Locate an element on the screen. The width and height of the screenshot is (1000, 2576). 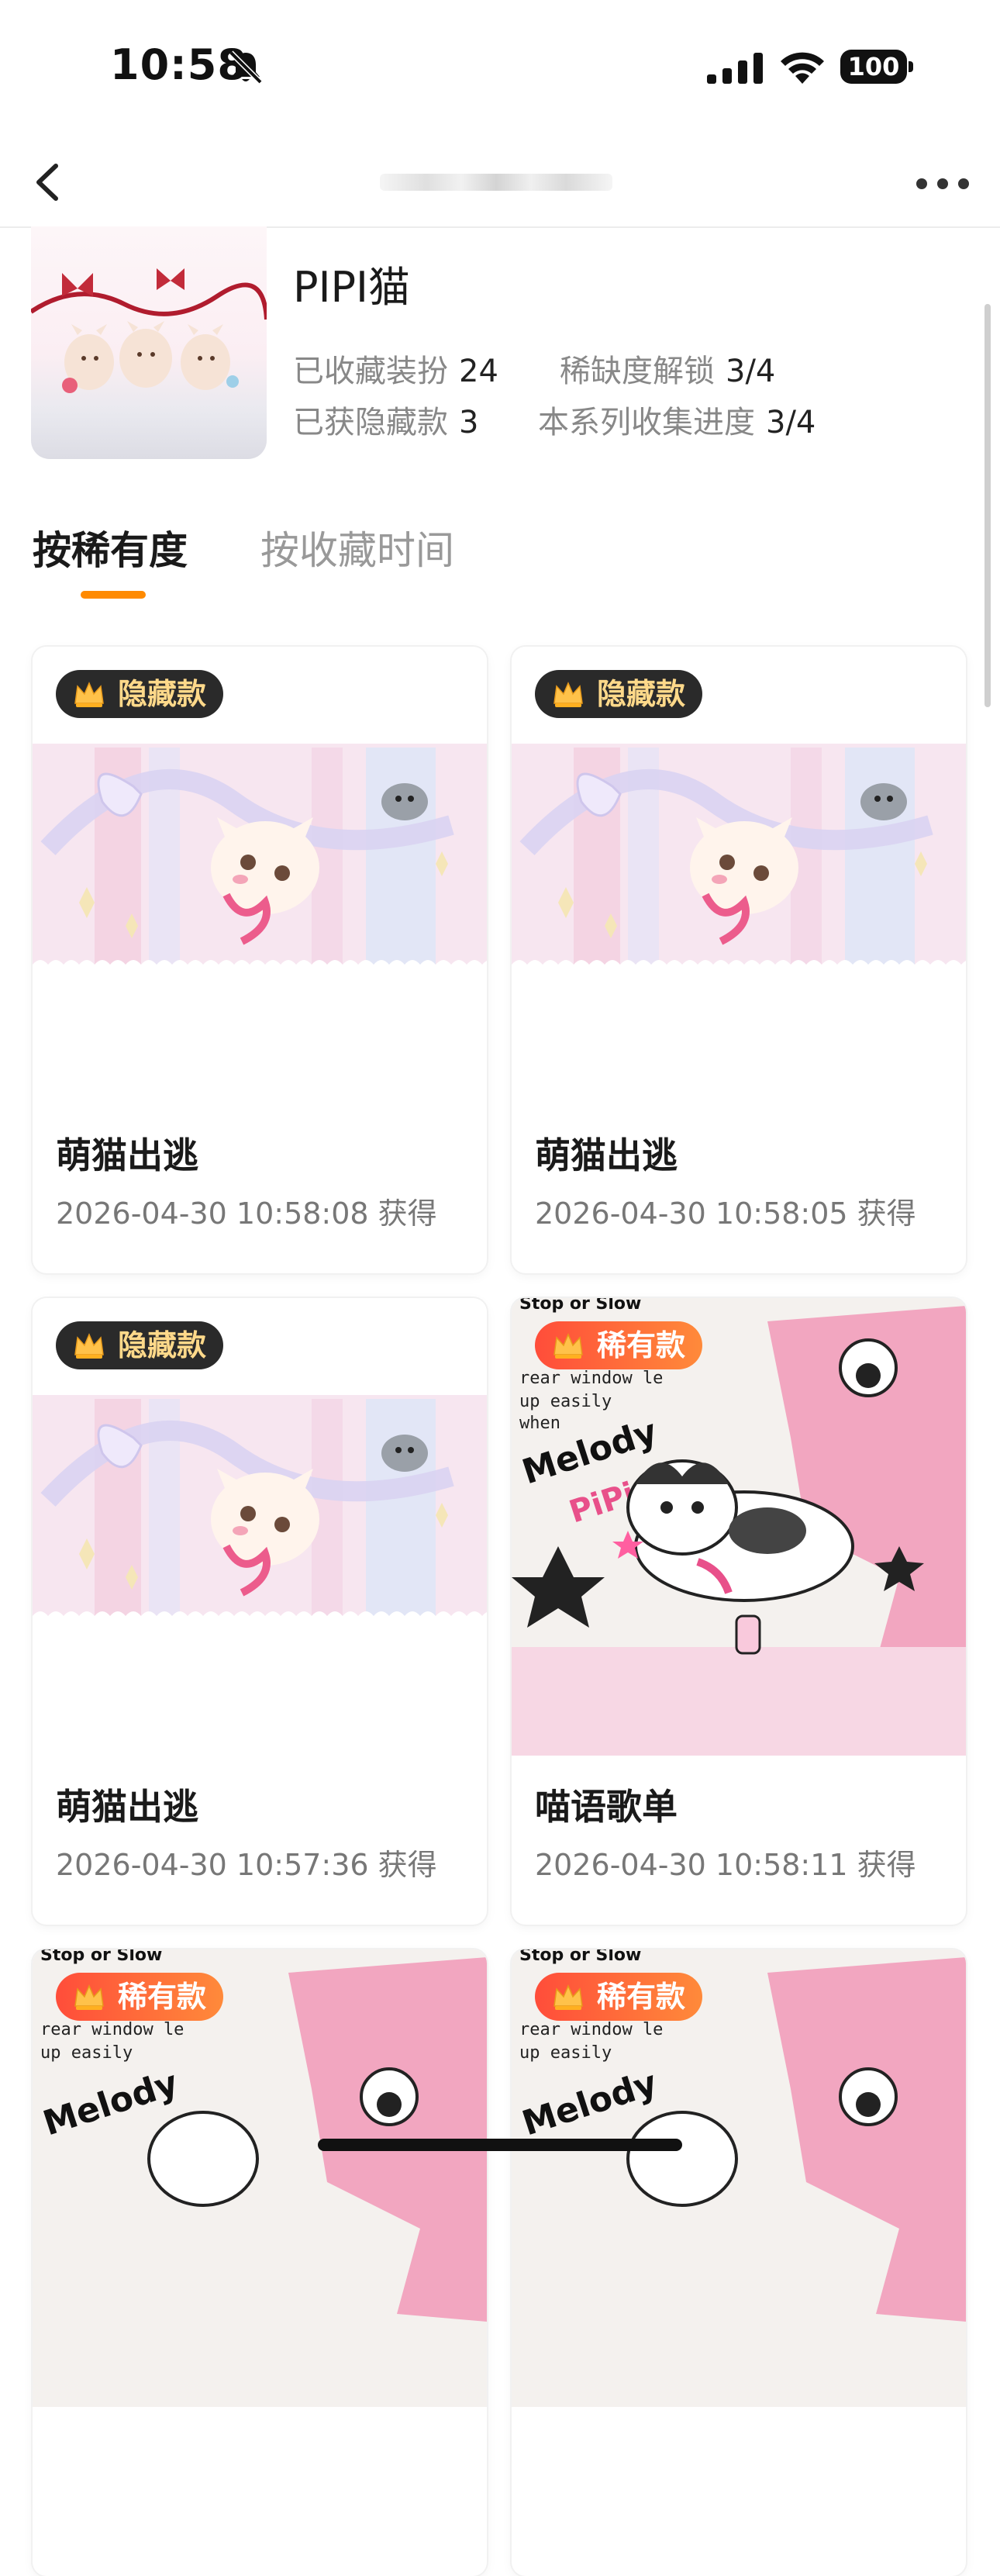
stat-rarity-unlocked: 稀缺度解锁 3/4 is located at coordinates (668, 371).